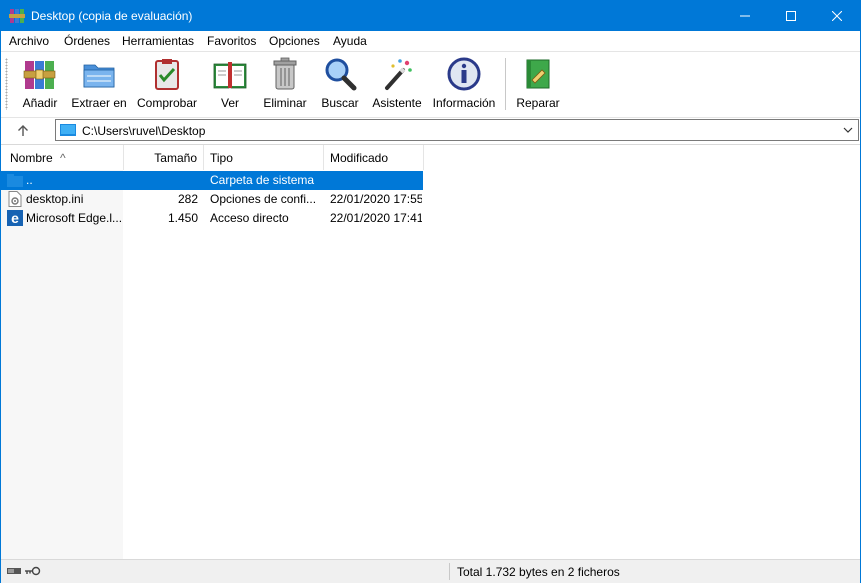 This screenshot has width=861, height=583. What do you see at coordinates (430, 571) in the screenshot?
I see `status-bar: Total 1.732 bytes en 2 ficheros` at bounding box center [430, 571].